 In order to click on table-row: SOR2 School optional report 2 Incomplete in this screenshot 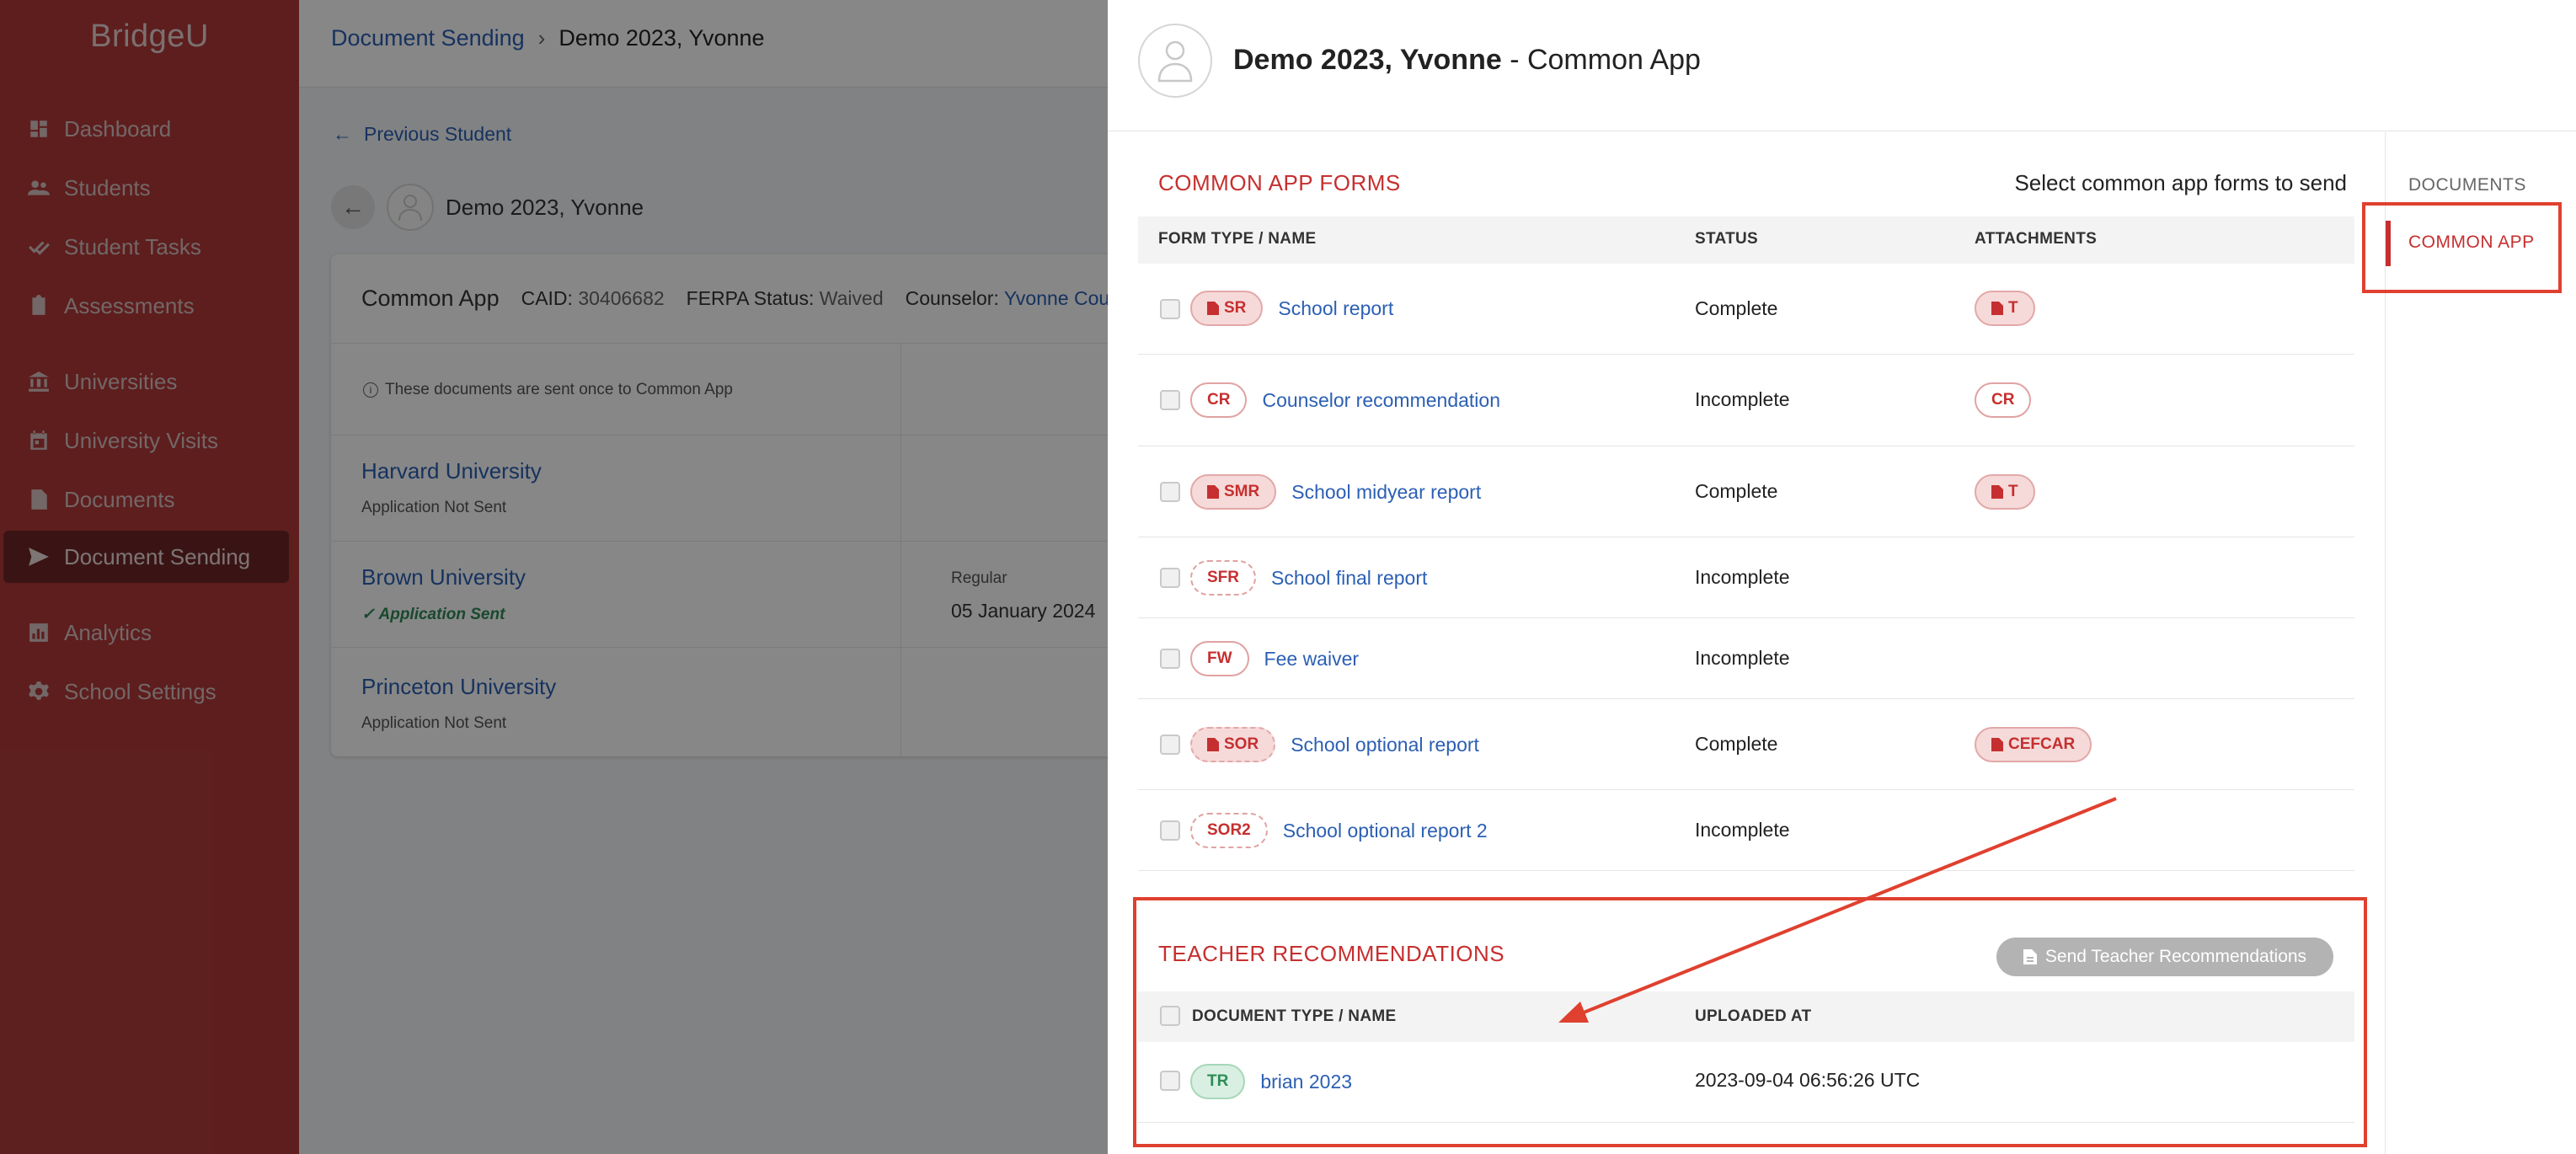, I will do `click(1746, 830)`.